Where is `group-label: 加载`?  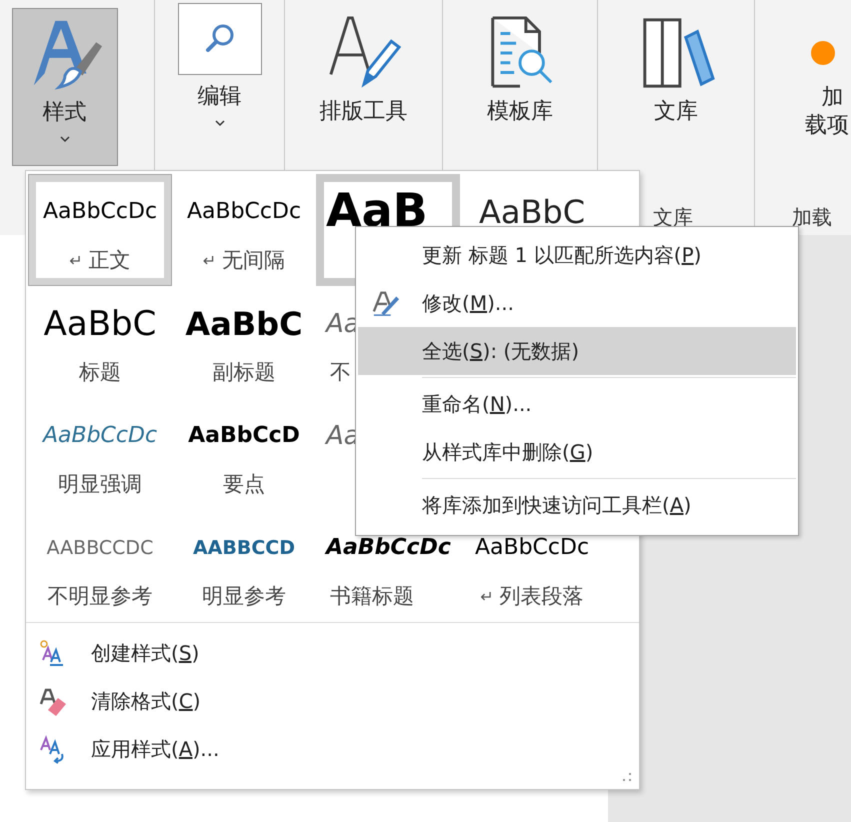 group-label: 加载 is located at coordinates (812, 217).